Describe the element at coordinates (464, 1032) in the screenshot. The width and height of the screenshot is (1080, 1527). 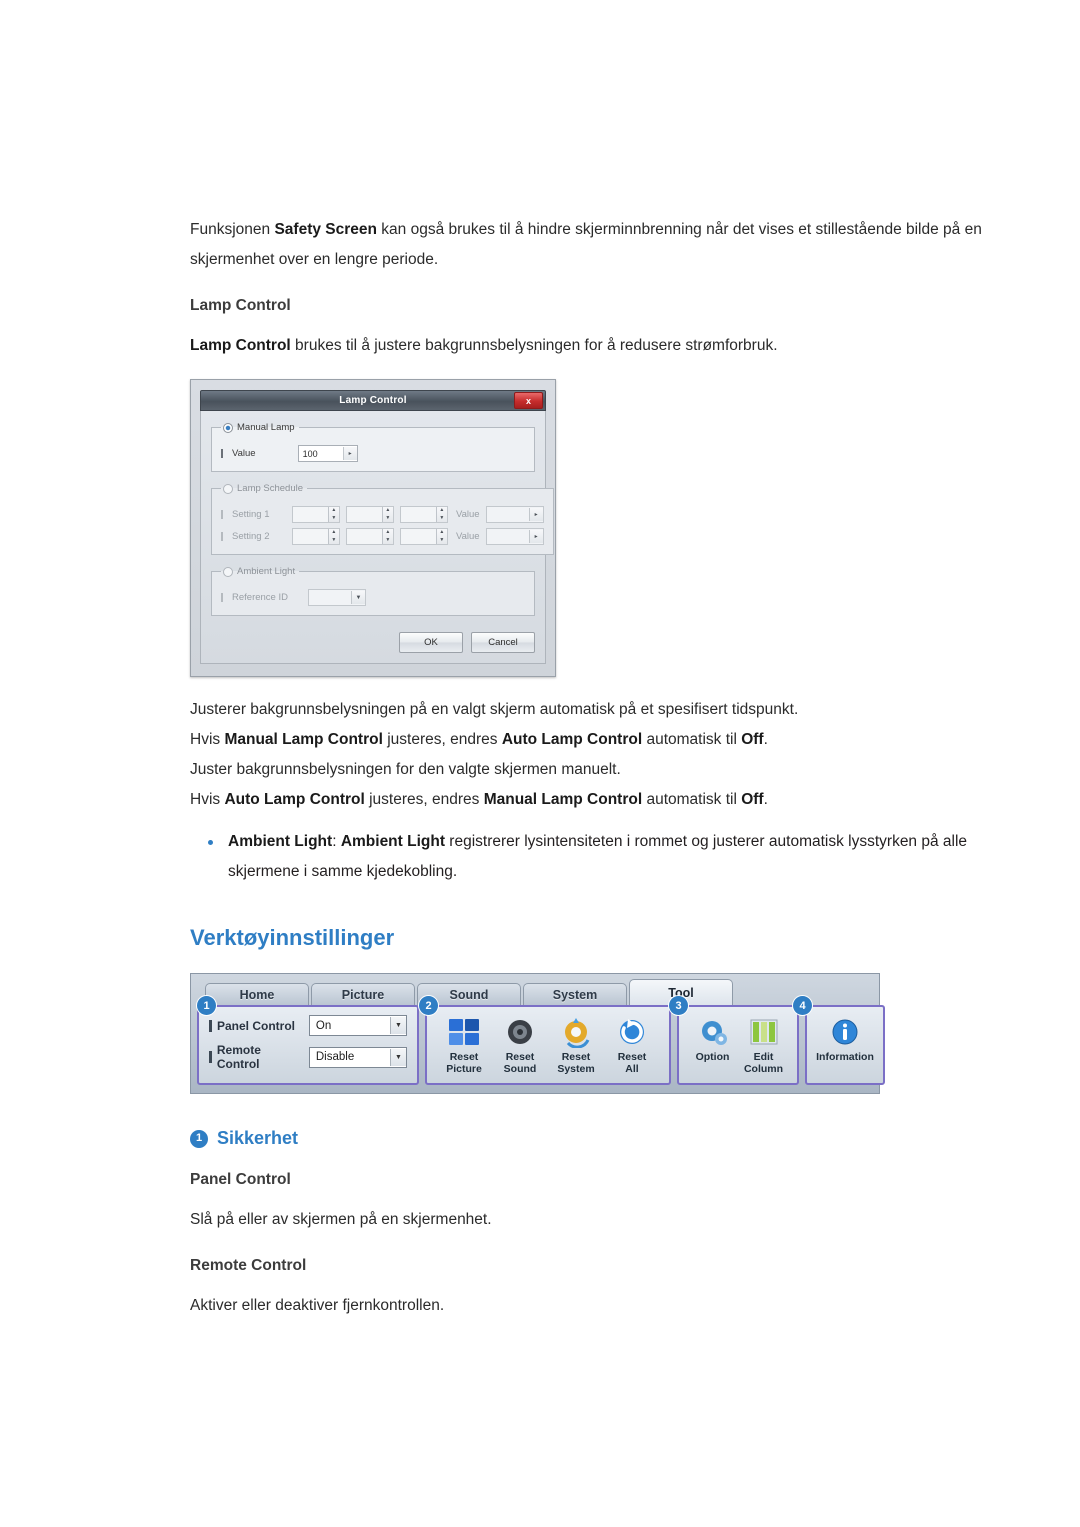
I see `reset-picture-icon` at that location.